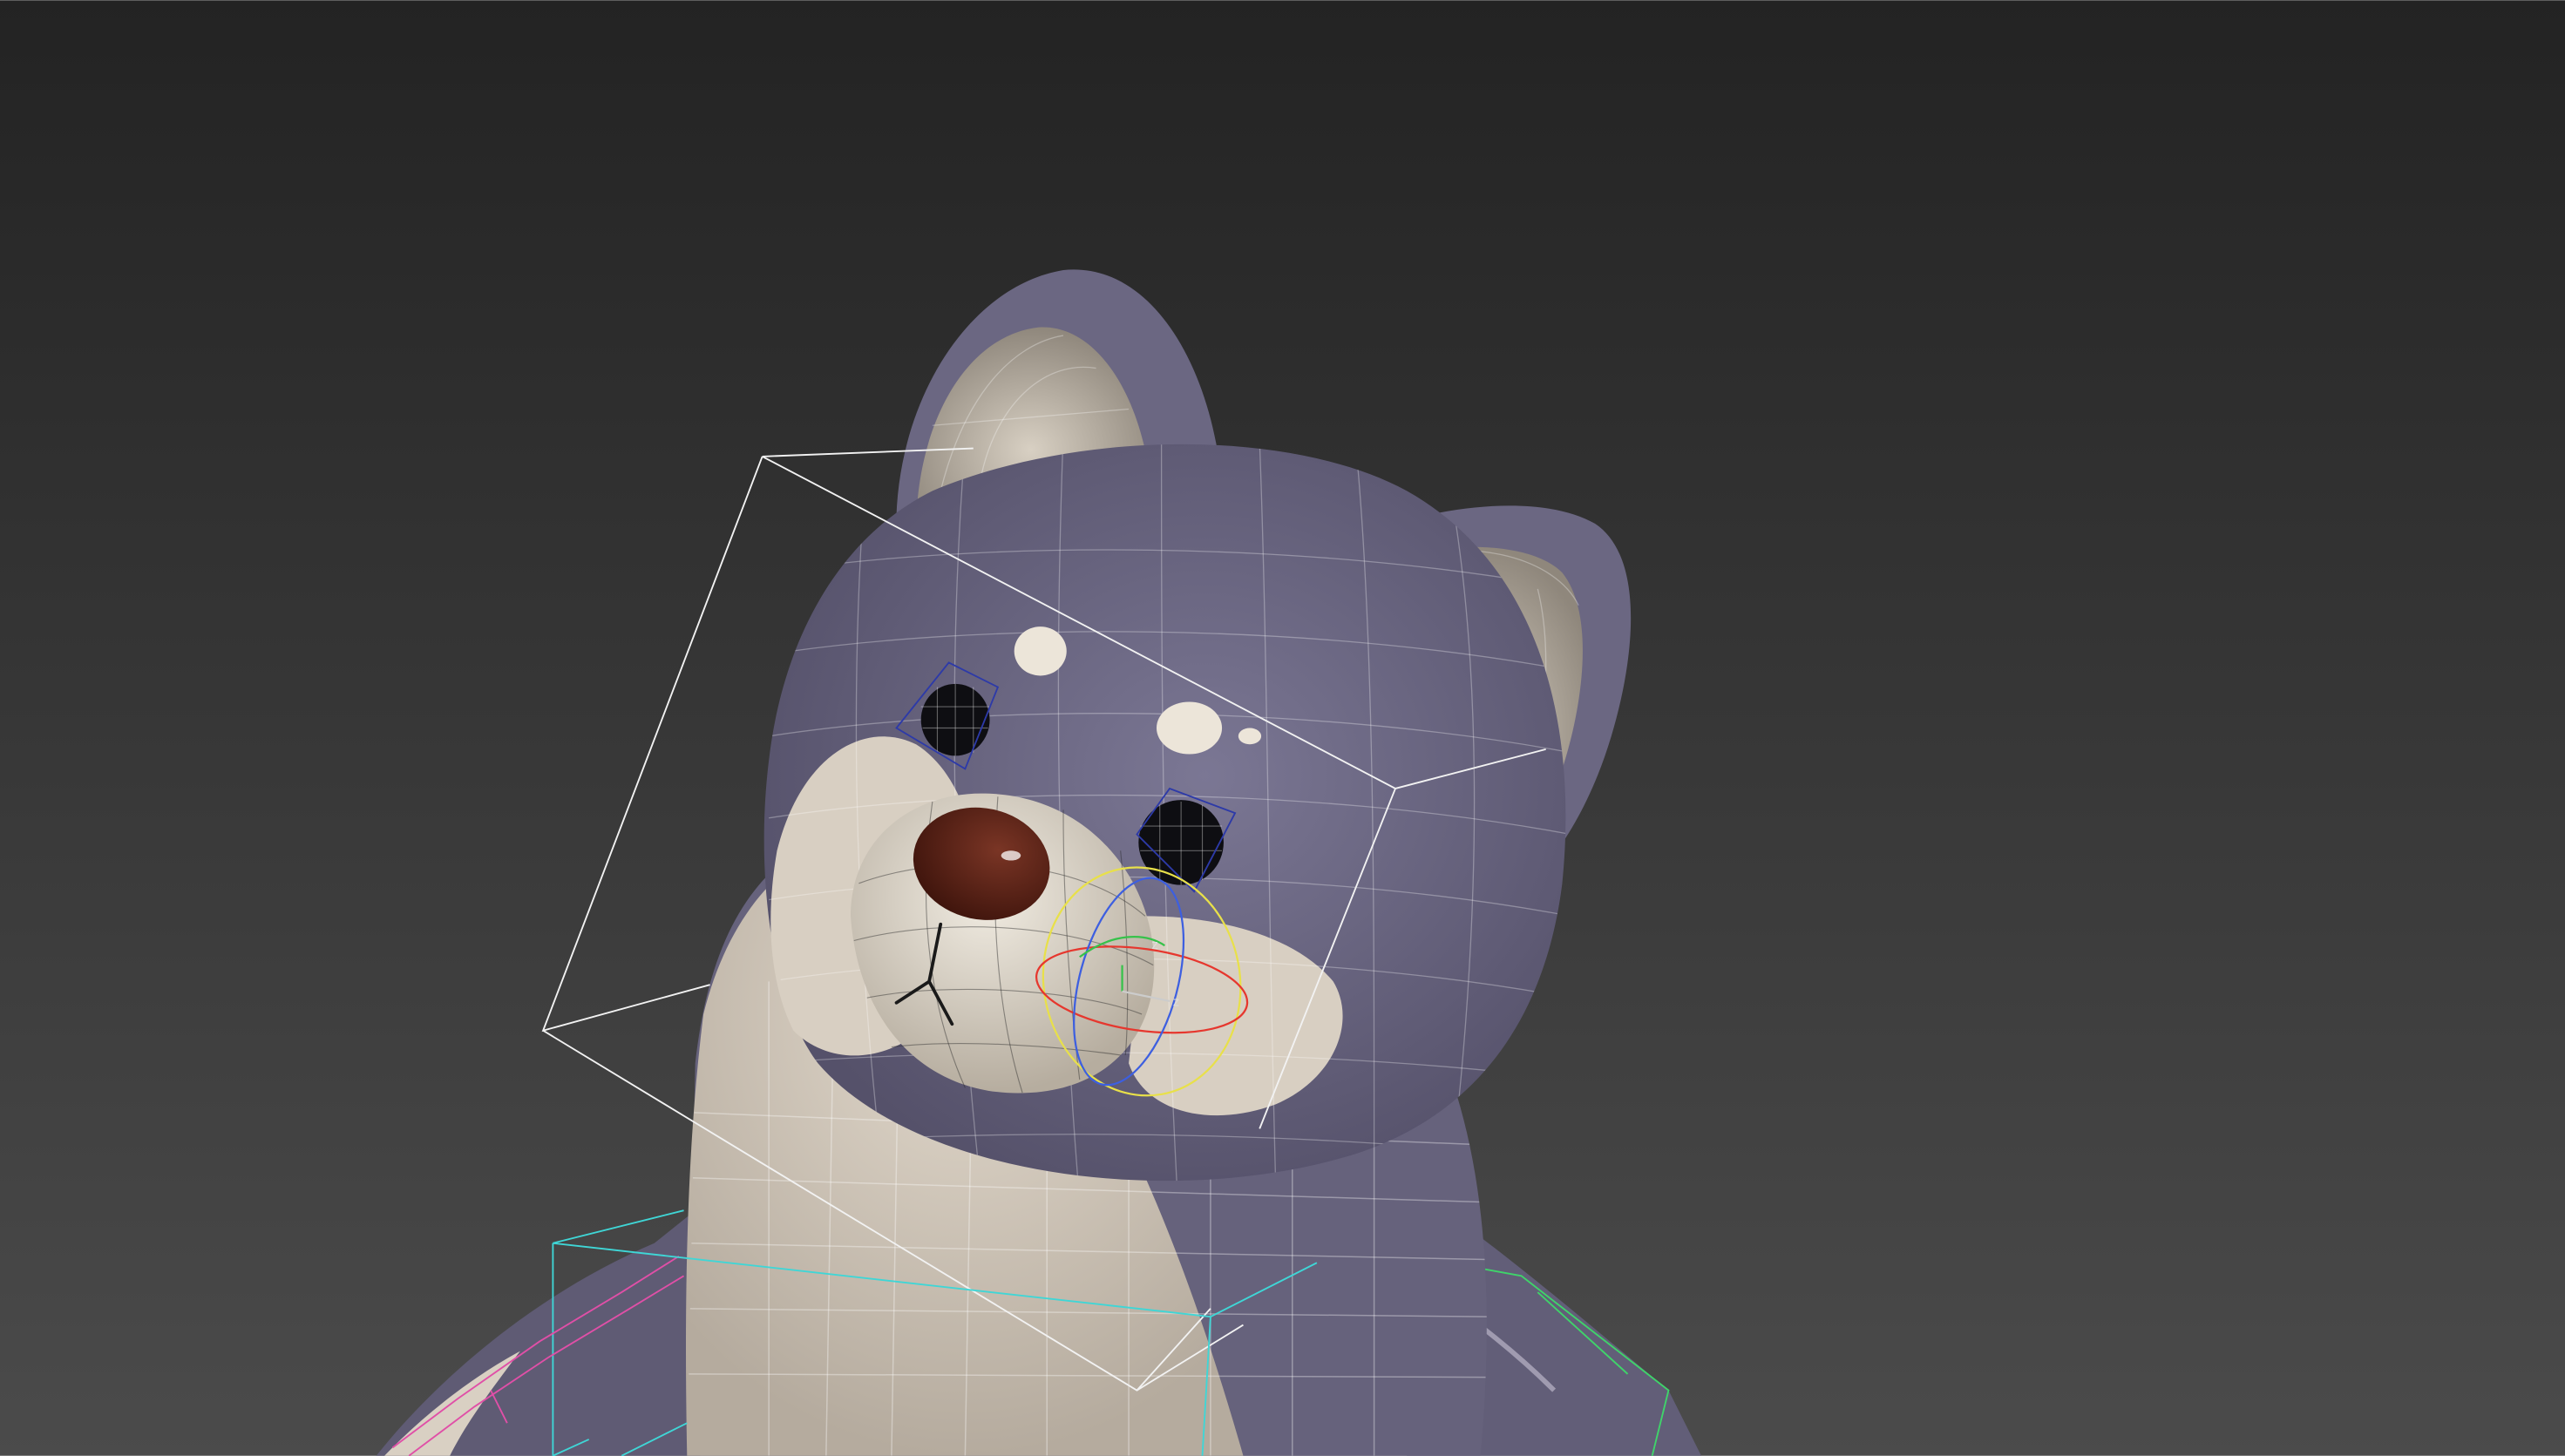 This screenshot has width=2565, height=1456. What do you see at coordinates (1189, 728) in the screenshot?
I see `right-brow-spot` at bounding box center [1189, 728].